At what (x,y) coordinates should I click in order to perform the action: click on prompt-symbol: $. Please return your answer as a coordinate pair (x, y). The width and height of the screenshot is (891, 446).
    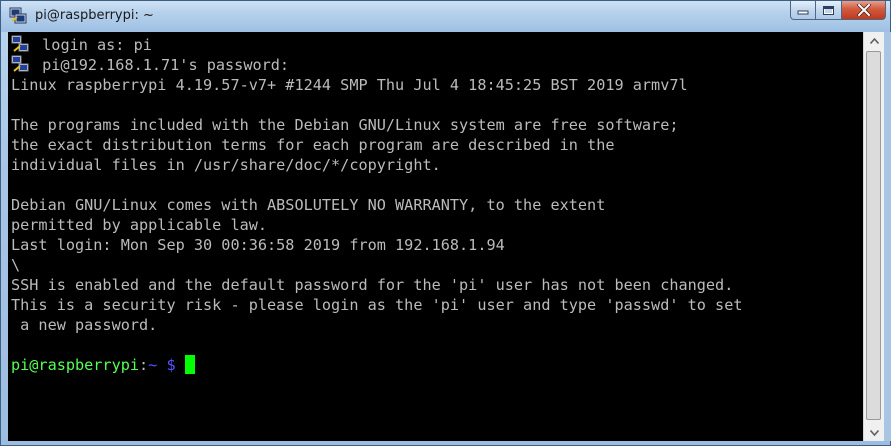
    Looking at the image, I should click on (171, 365).